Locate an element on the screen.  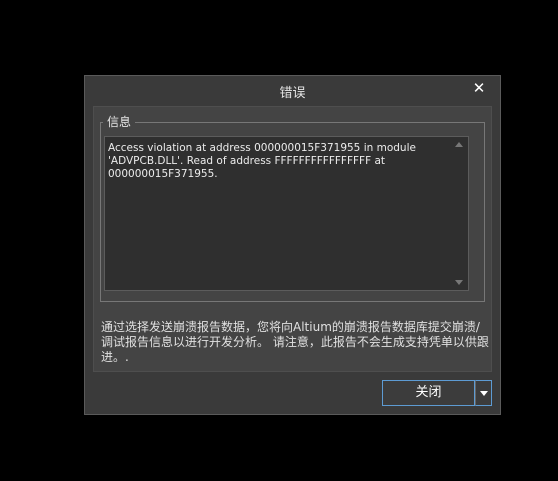
chevron-down-icon is located at coordinates (484, 393).